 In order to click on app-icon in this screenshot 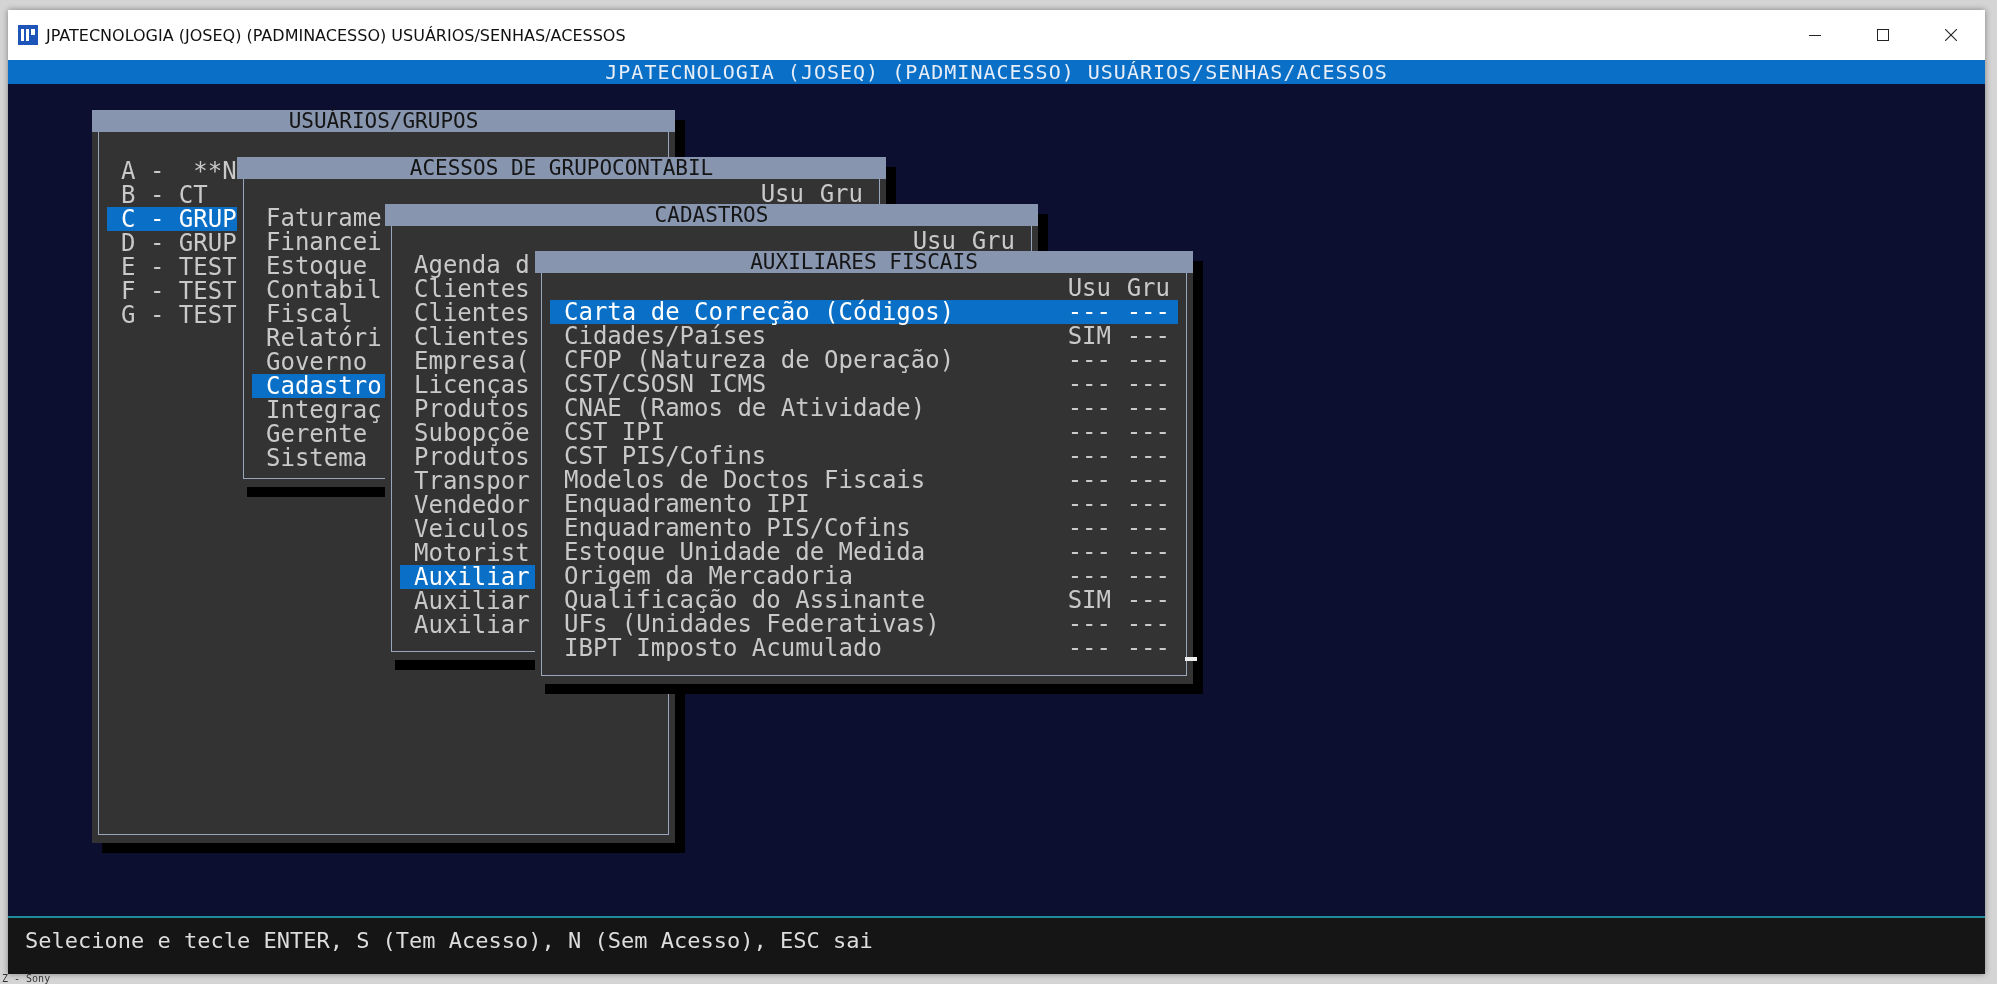, I will do `click(28, 35)`.